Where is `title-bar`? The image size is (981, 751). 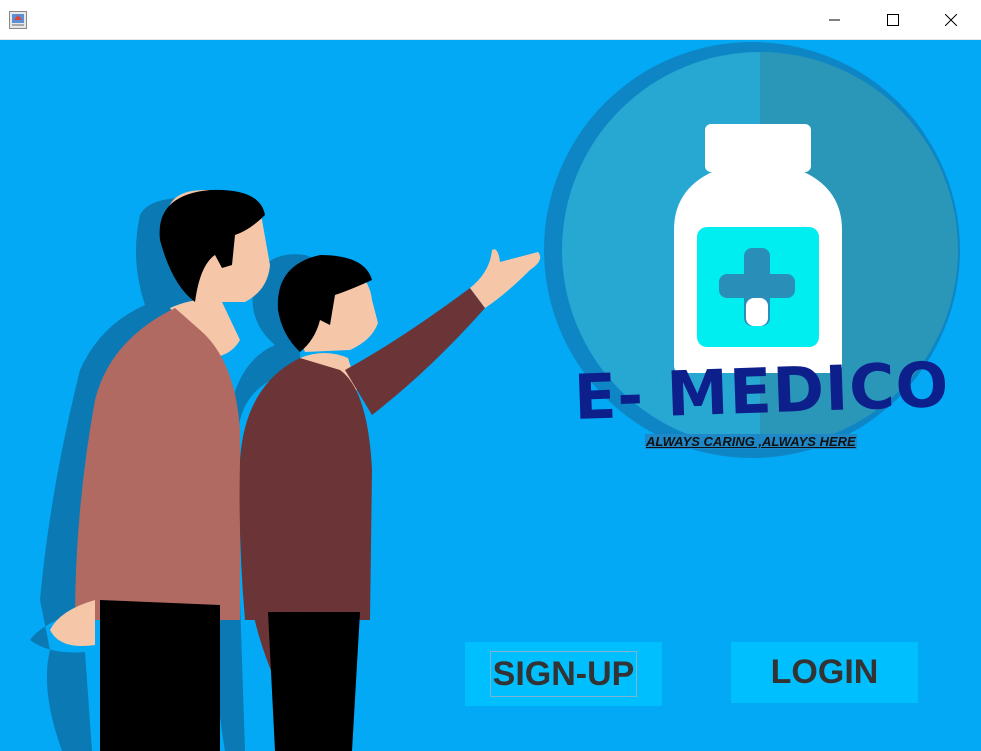 title-bar is located at coordinates (490, 20).